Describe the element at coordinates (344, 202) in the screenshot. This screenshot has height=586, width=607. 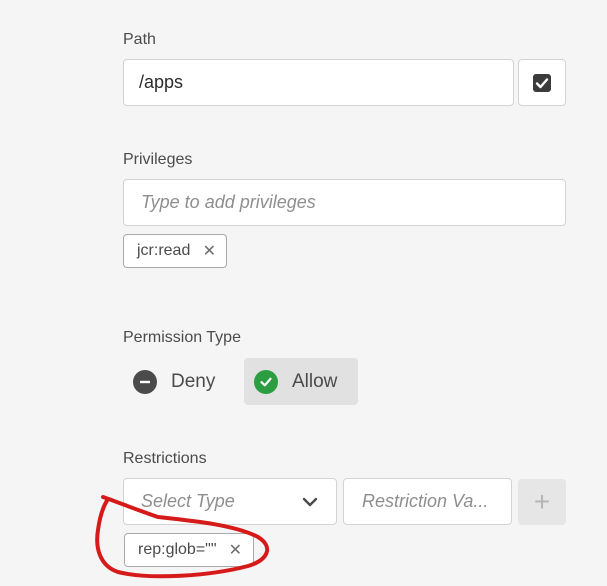
I see `privileges-input: Type to add privileges` at that location.